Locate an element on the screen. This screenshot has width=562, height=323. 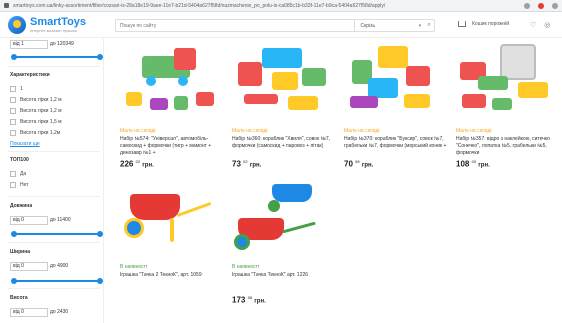
extension-icon is located at coordinates (541, 5).